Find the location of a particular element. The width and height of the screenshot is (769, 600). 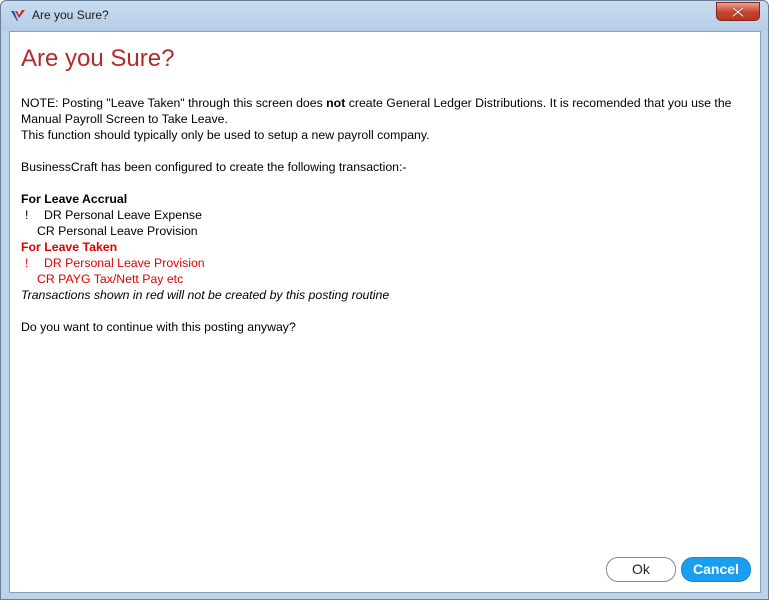

window-title: Are you Sure? is located at coordinates (70, 15).